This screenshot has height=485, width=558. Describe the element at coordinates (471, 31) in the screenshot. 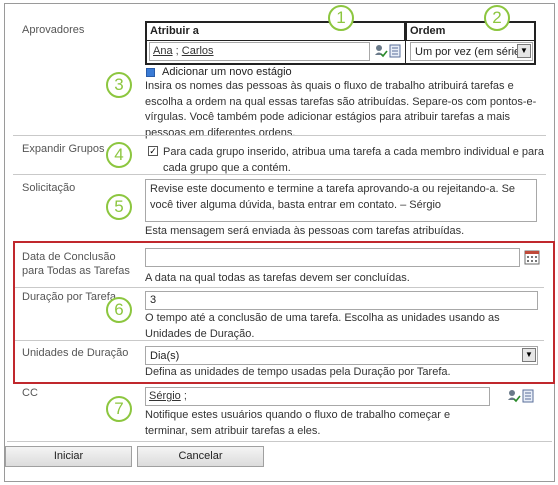

I see `order-header: Ordem` at that location.